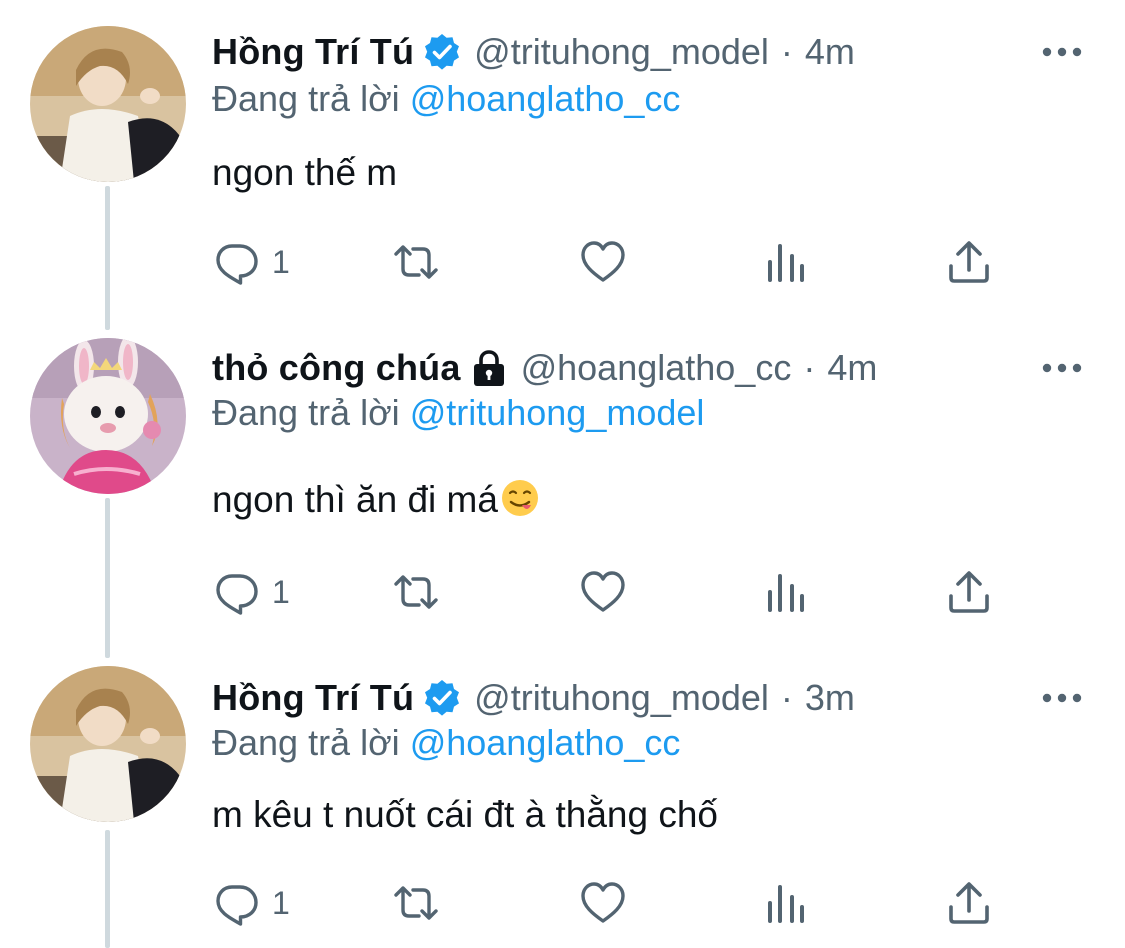 Image resolution: width=1125 pixels, height=948 pixels. I want to click on tweet-text: ngon thế m, so click(305, 172).